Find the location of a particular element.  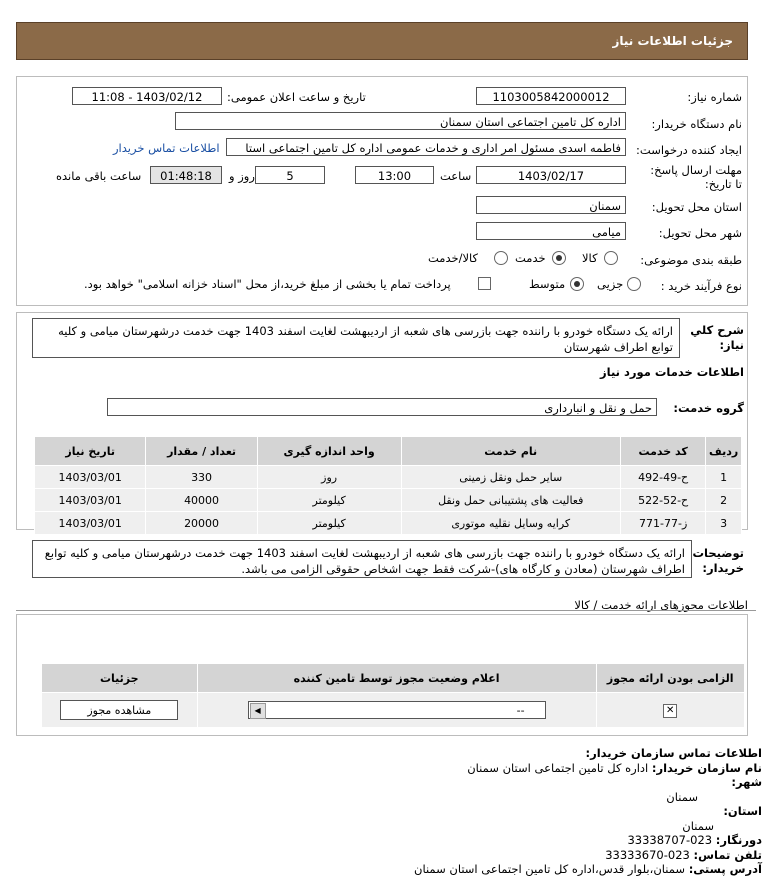

contact-phone-label: تلفن تماس: is located at coordinates (727, 854).